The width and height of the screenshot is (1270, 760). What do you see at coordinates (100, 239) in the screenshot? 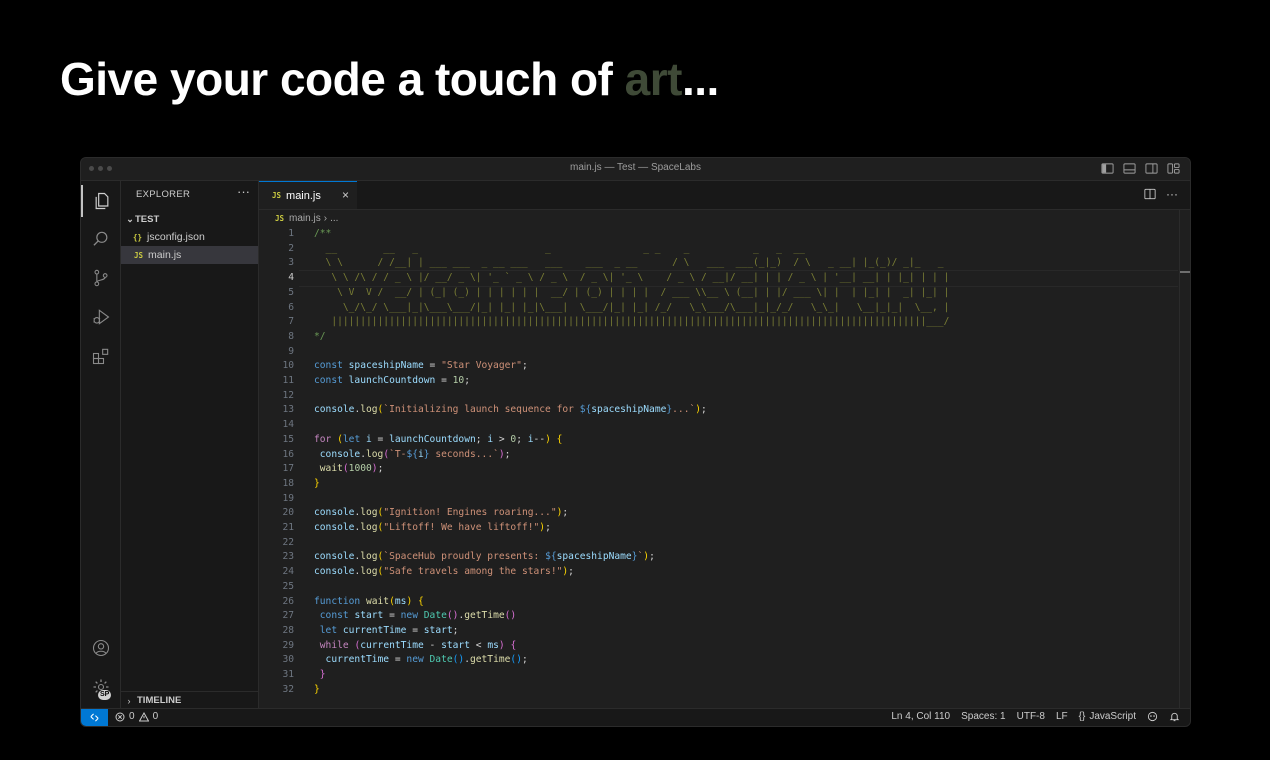
I see `search-button` at bounding box center [100, 239].